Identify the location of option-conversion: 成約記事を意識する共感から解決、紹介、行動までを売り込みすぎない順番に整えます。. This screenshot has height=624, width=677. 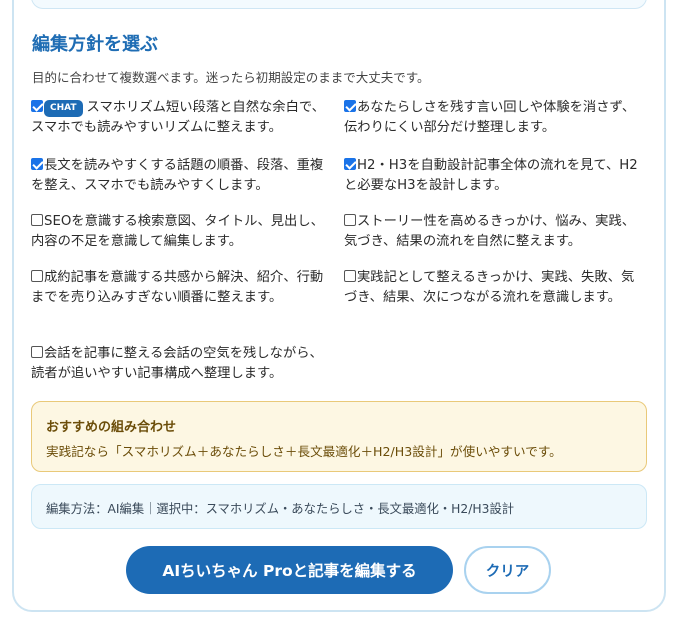
(181, 288).